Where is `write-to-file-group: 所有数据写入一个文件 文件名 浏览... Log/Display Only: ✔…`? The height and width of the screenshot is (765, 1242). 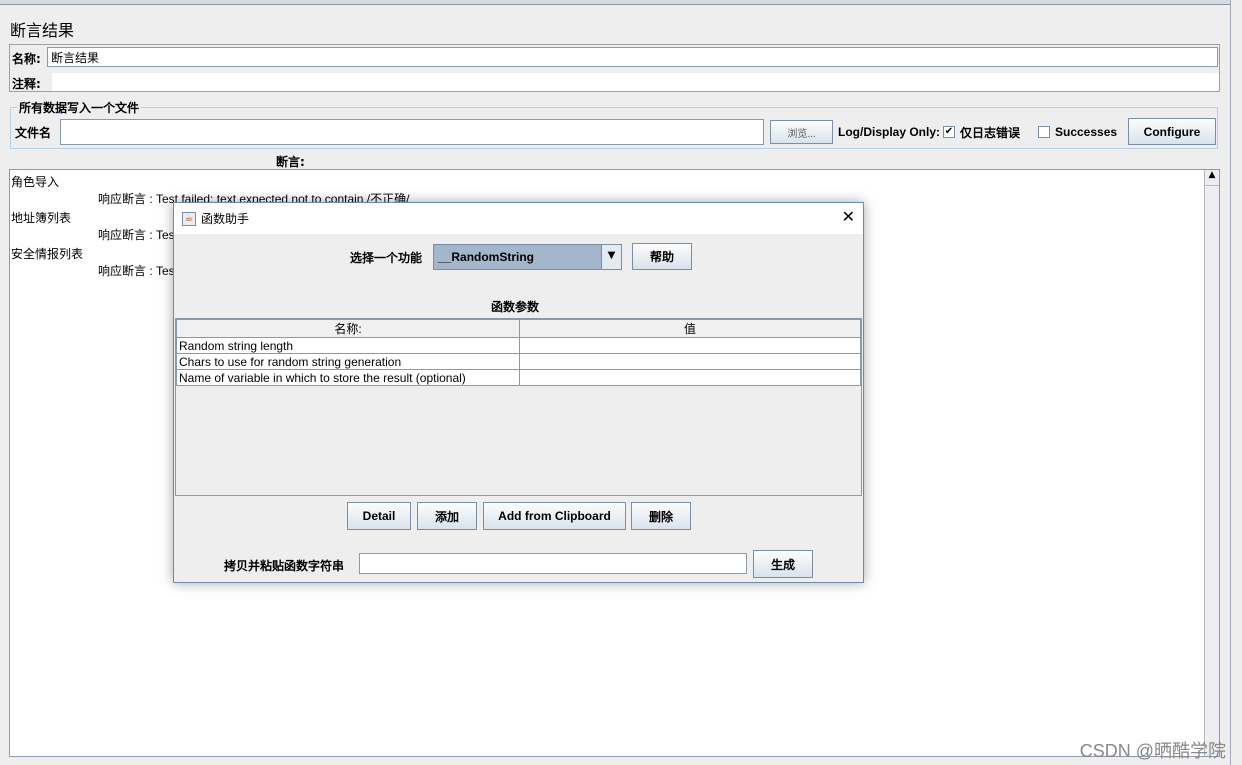
write-to-file-group: 所有数据写入一个文件 文件名 浏览... Log/Display Only: ✔… is located at coordinates (614, 124).